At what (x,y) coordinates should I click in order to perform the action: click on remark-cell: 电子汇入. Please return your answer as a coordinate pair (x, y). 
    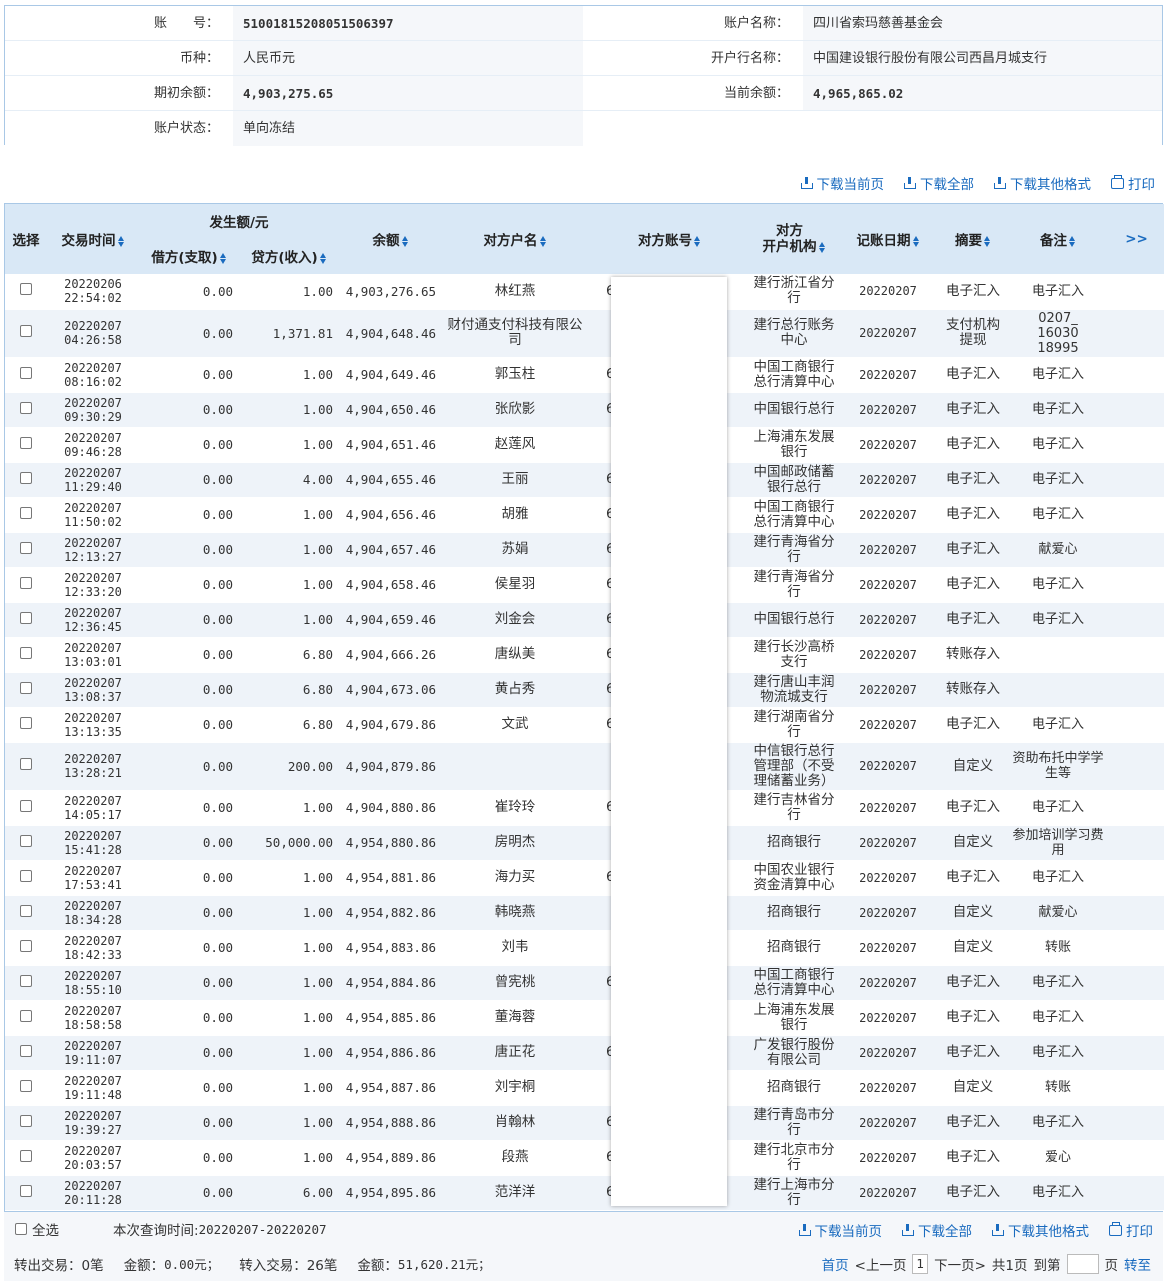
    Looking at the image, I should click on (1058, 1193).